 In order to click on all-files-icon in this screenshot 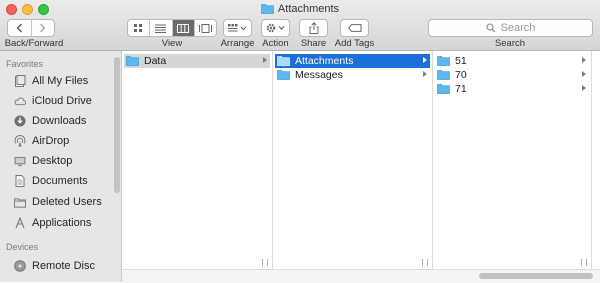, I will do `click(20, 81)`.